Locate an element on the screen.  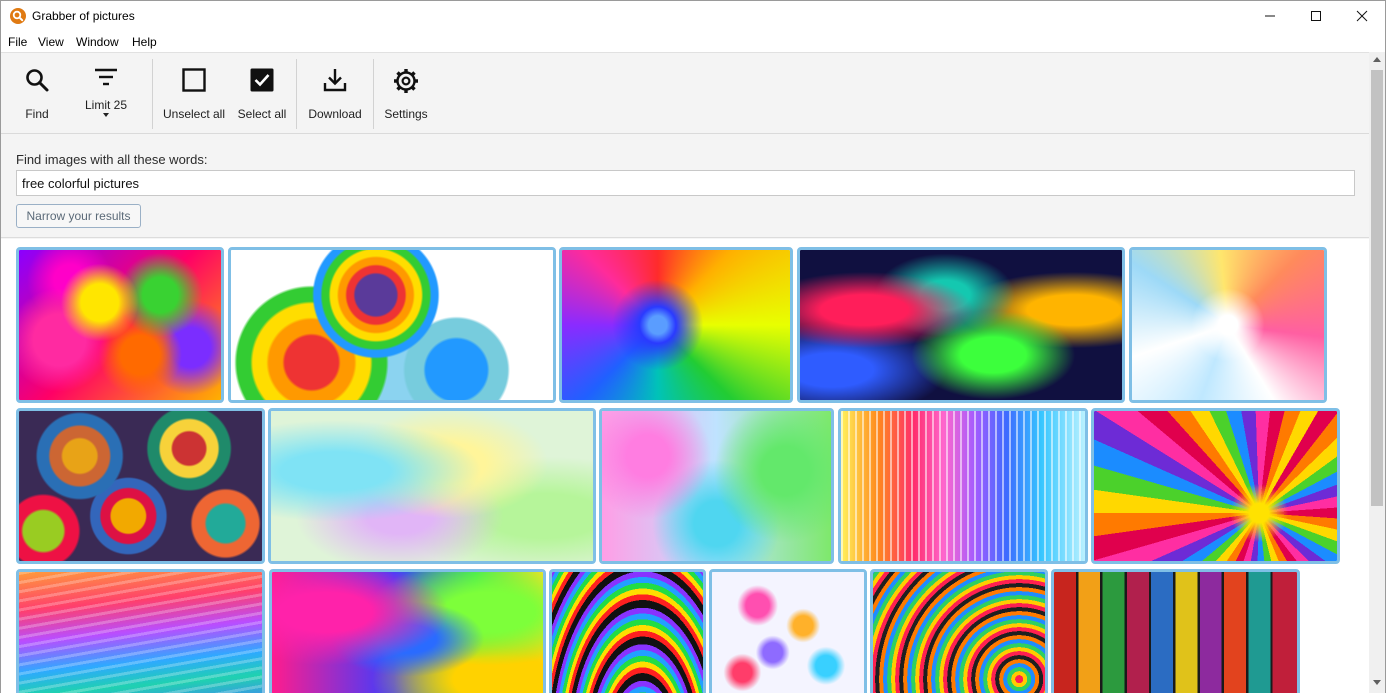
thumbnail-rainbow-lines is located at coordinates (963, 486).